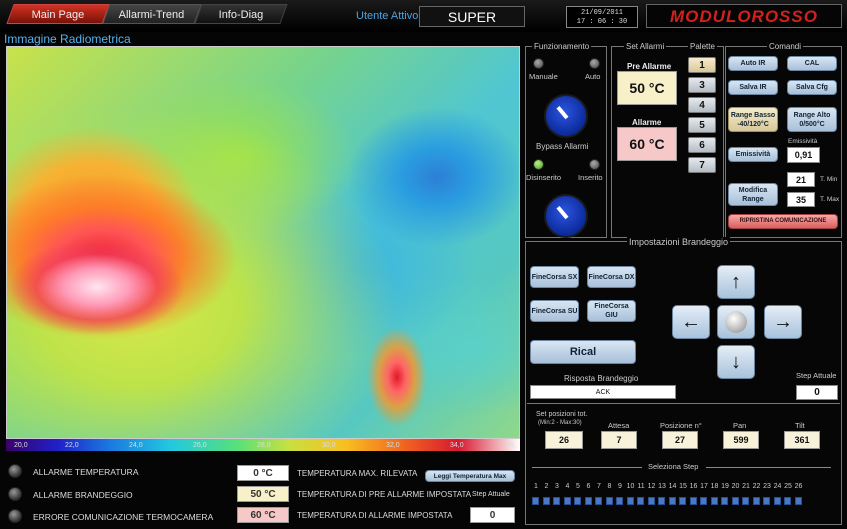 The height and width of the screenshot is (529, 847). What do you see at coordinates (736, 322) in the screenshot?
I see `pan-home-button` at bounding box center [736, 322].